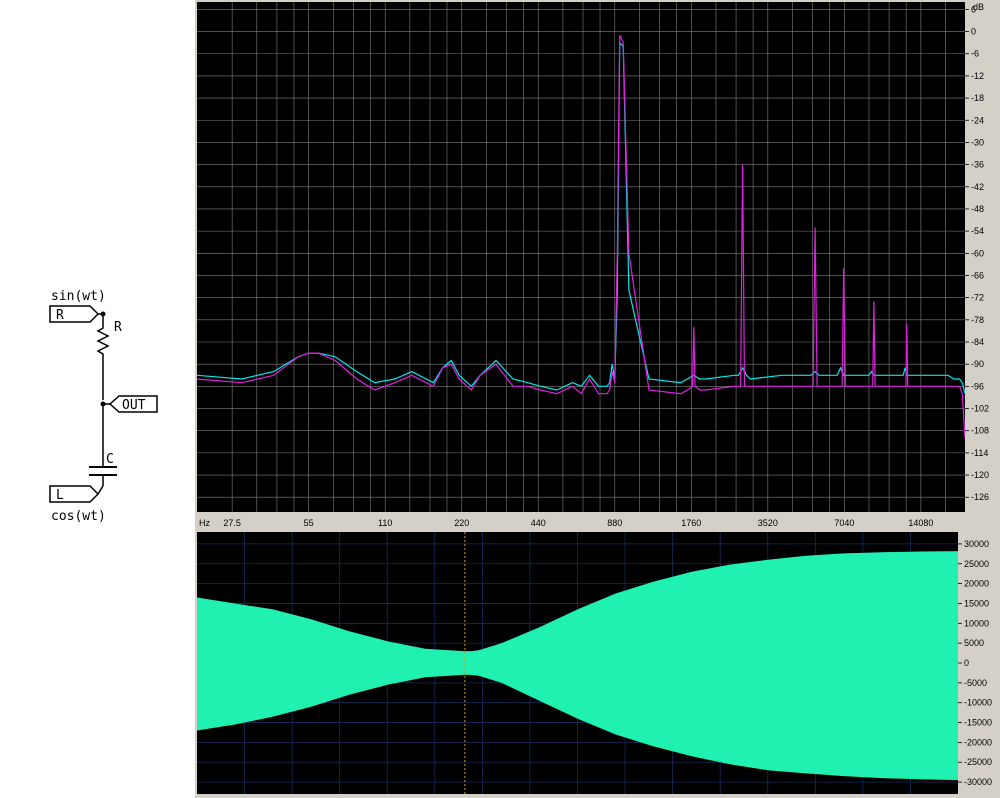  What do you see at coordinates (979, 453) in the screenshot?
I see `db-tick-label: -114` at bounding box center [979, 453].